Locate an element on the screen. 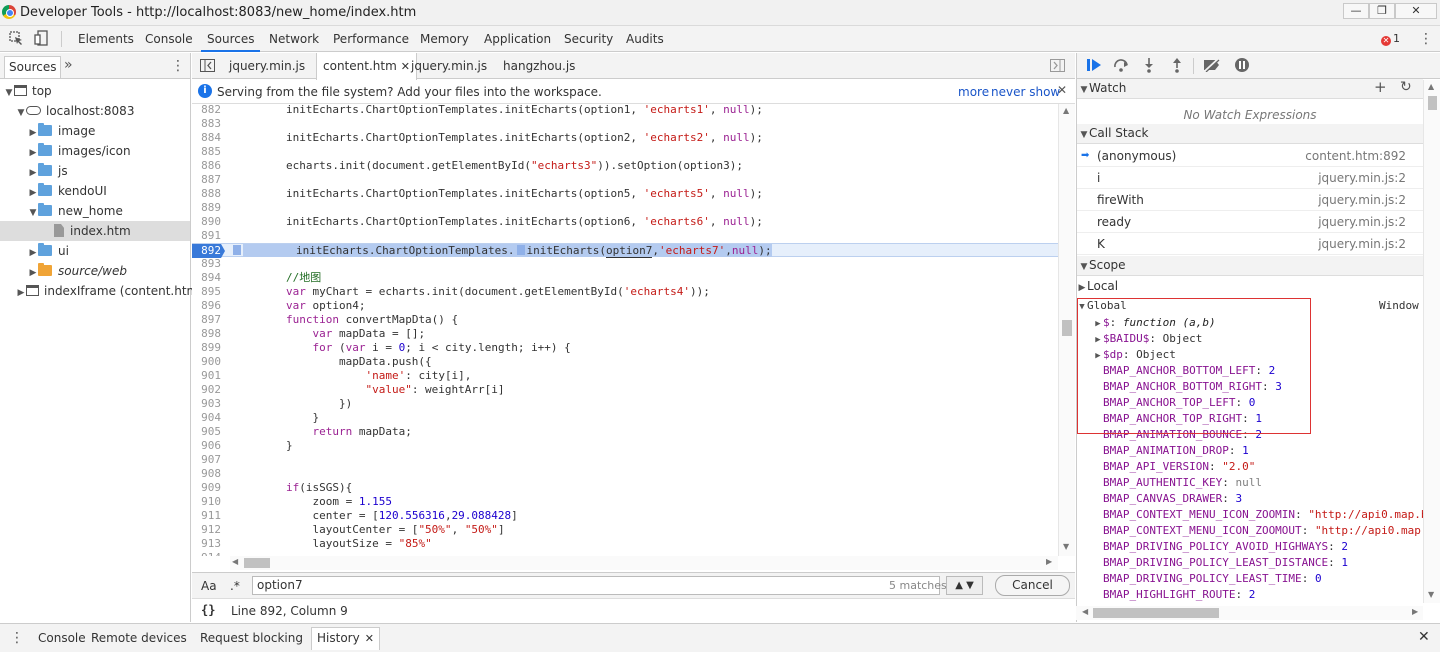 The height and width of the screenshot is (652, 1440). tab-sources: Sources is located at coordinates (231, 42).